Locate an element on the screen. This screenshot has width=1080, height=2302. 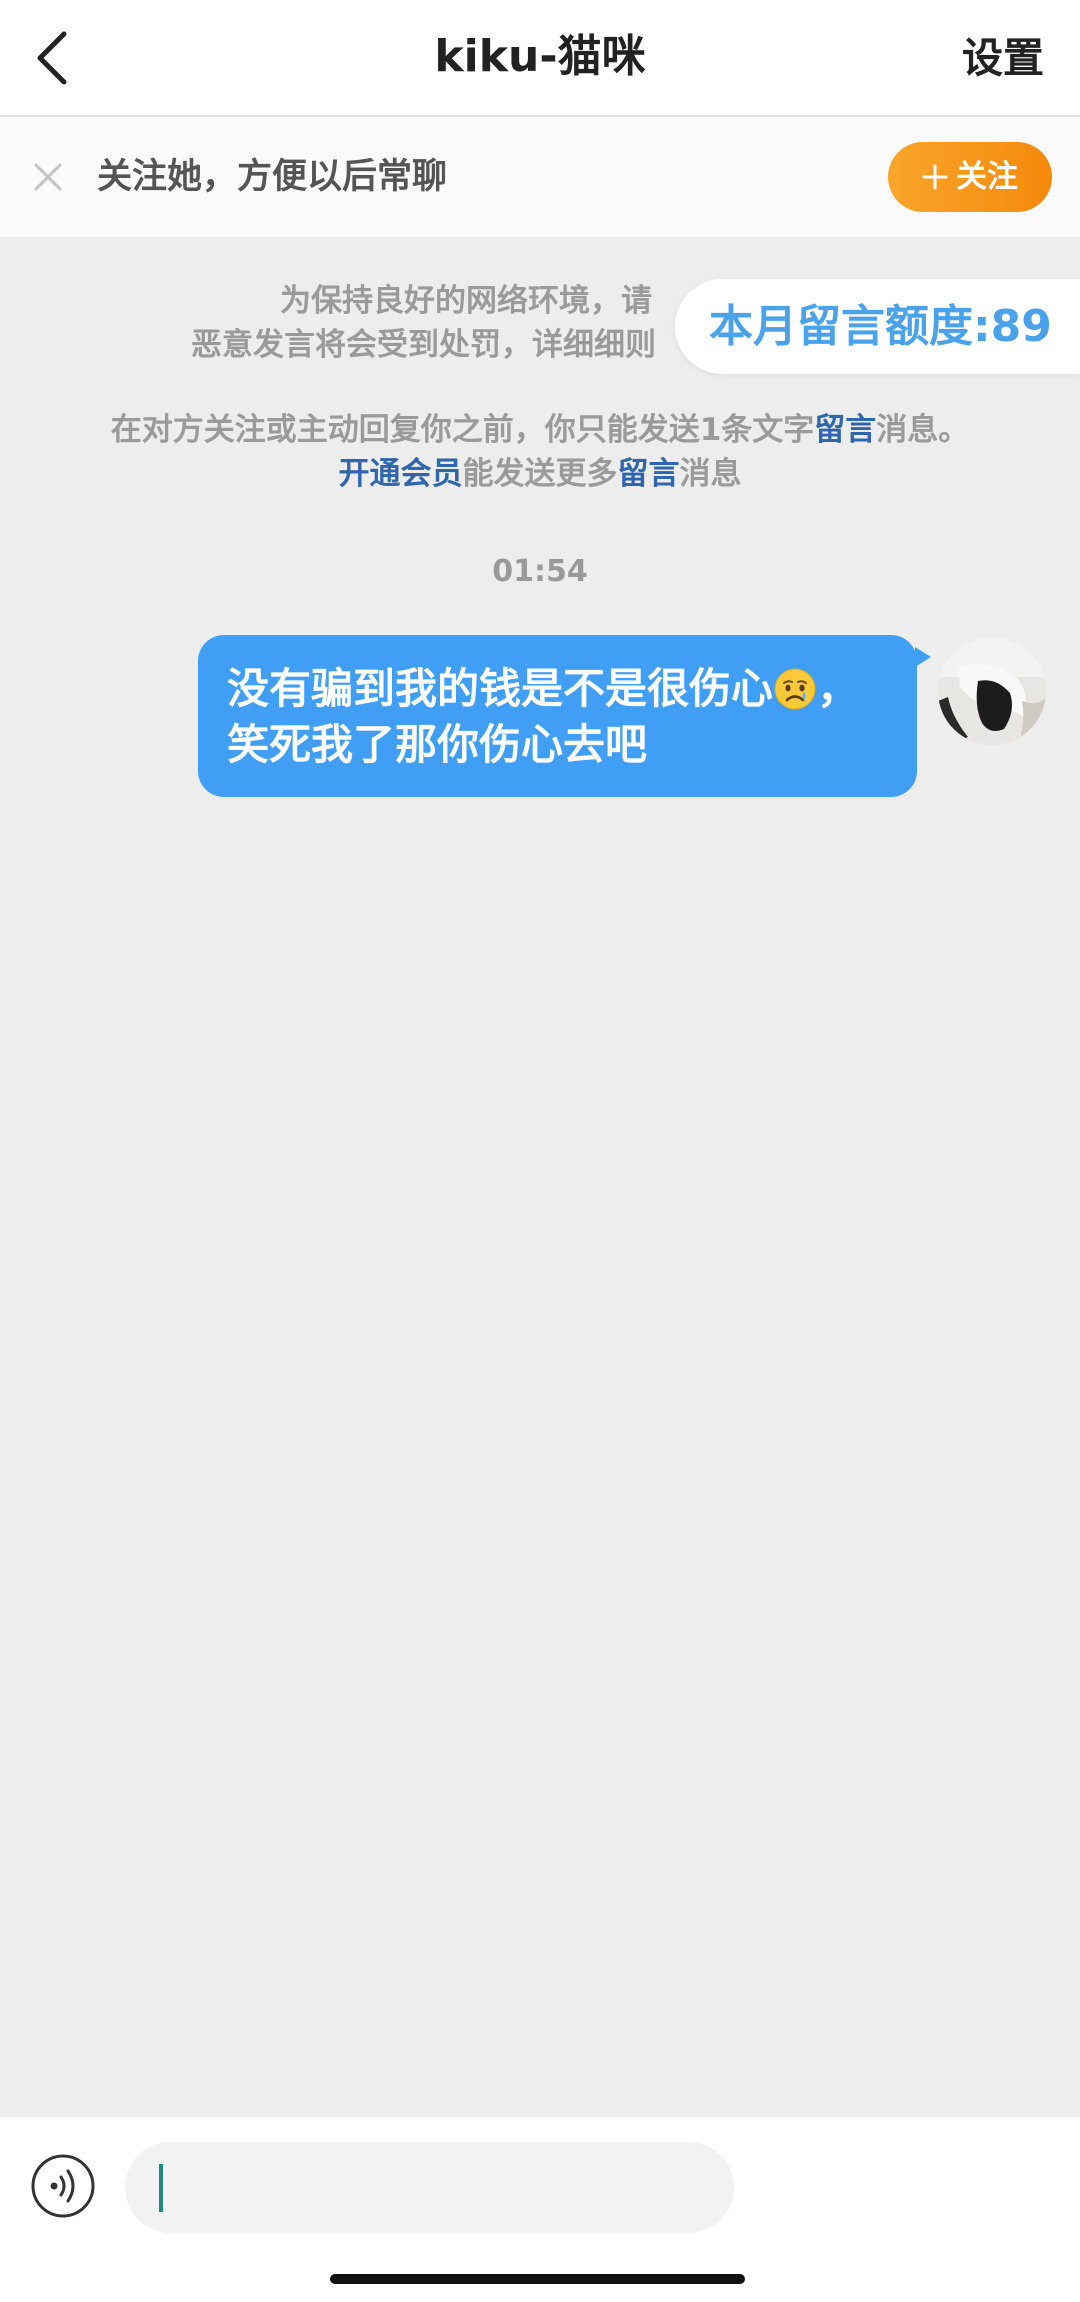
message-input is located at coordinates (429, 2187).